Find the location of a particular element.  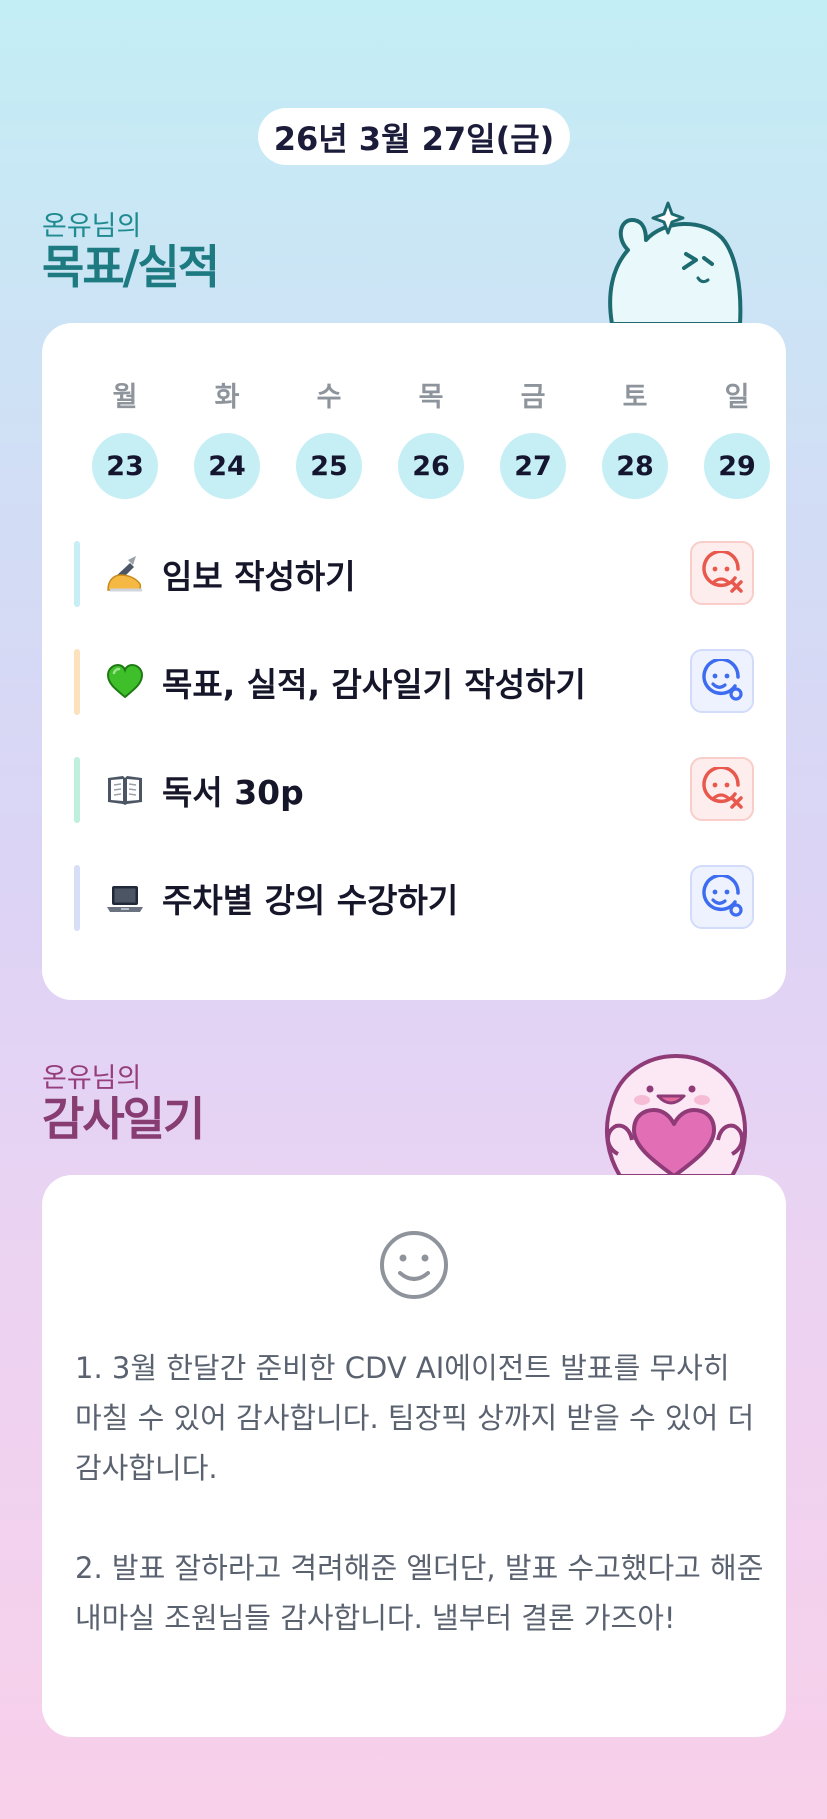

smiley-icon is located at coordinates (414, 1265).